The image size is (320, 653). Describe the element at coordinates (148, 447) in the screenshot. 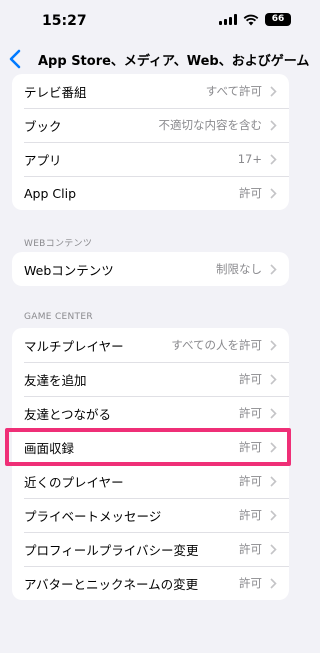

I see `highlight-box` at that location.